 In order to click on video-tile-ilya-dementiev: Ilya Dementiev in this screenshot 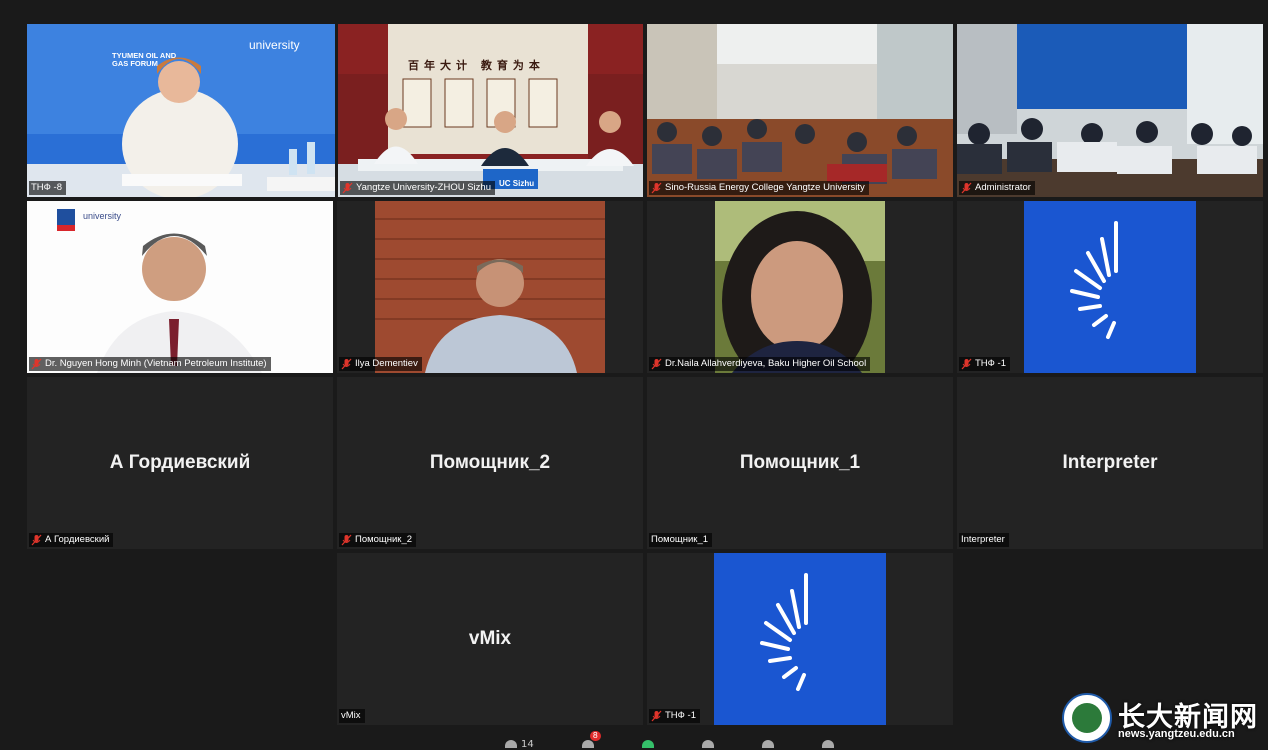, I will do `click(490, 287)`.